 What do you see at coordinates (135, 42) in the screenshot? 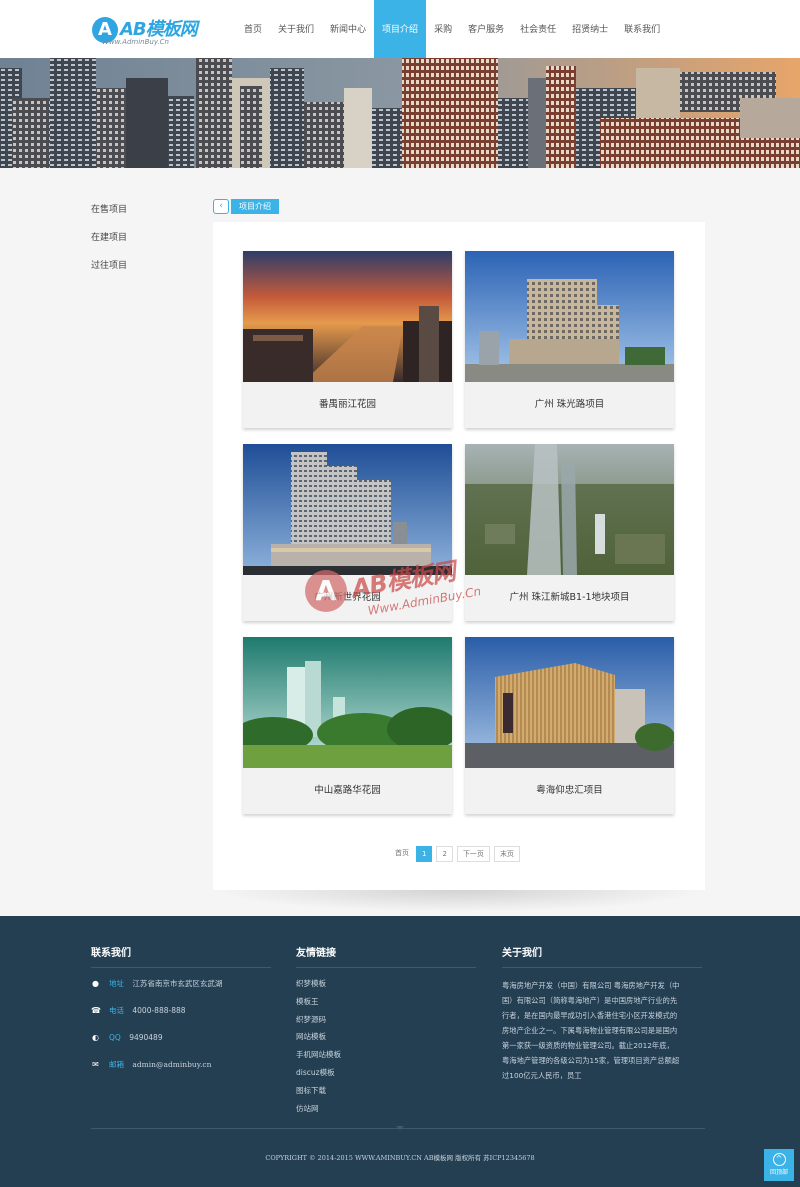
I see `logo-subtitle: Www.AdminBuy.Cn` at bounding box center [135, 42].